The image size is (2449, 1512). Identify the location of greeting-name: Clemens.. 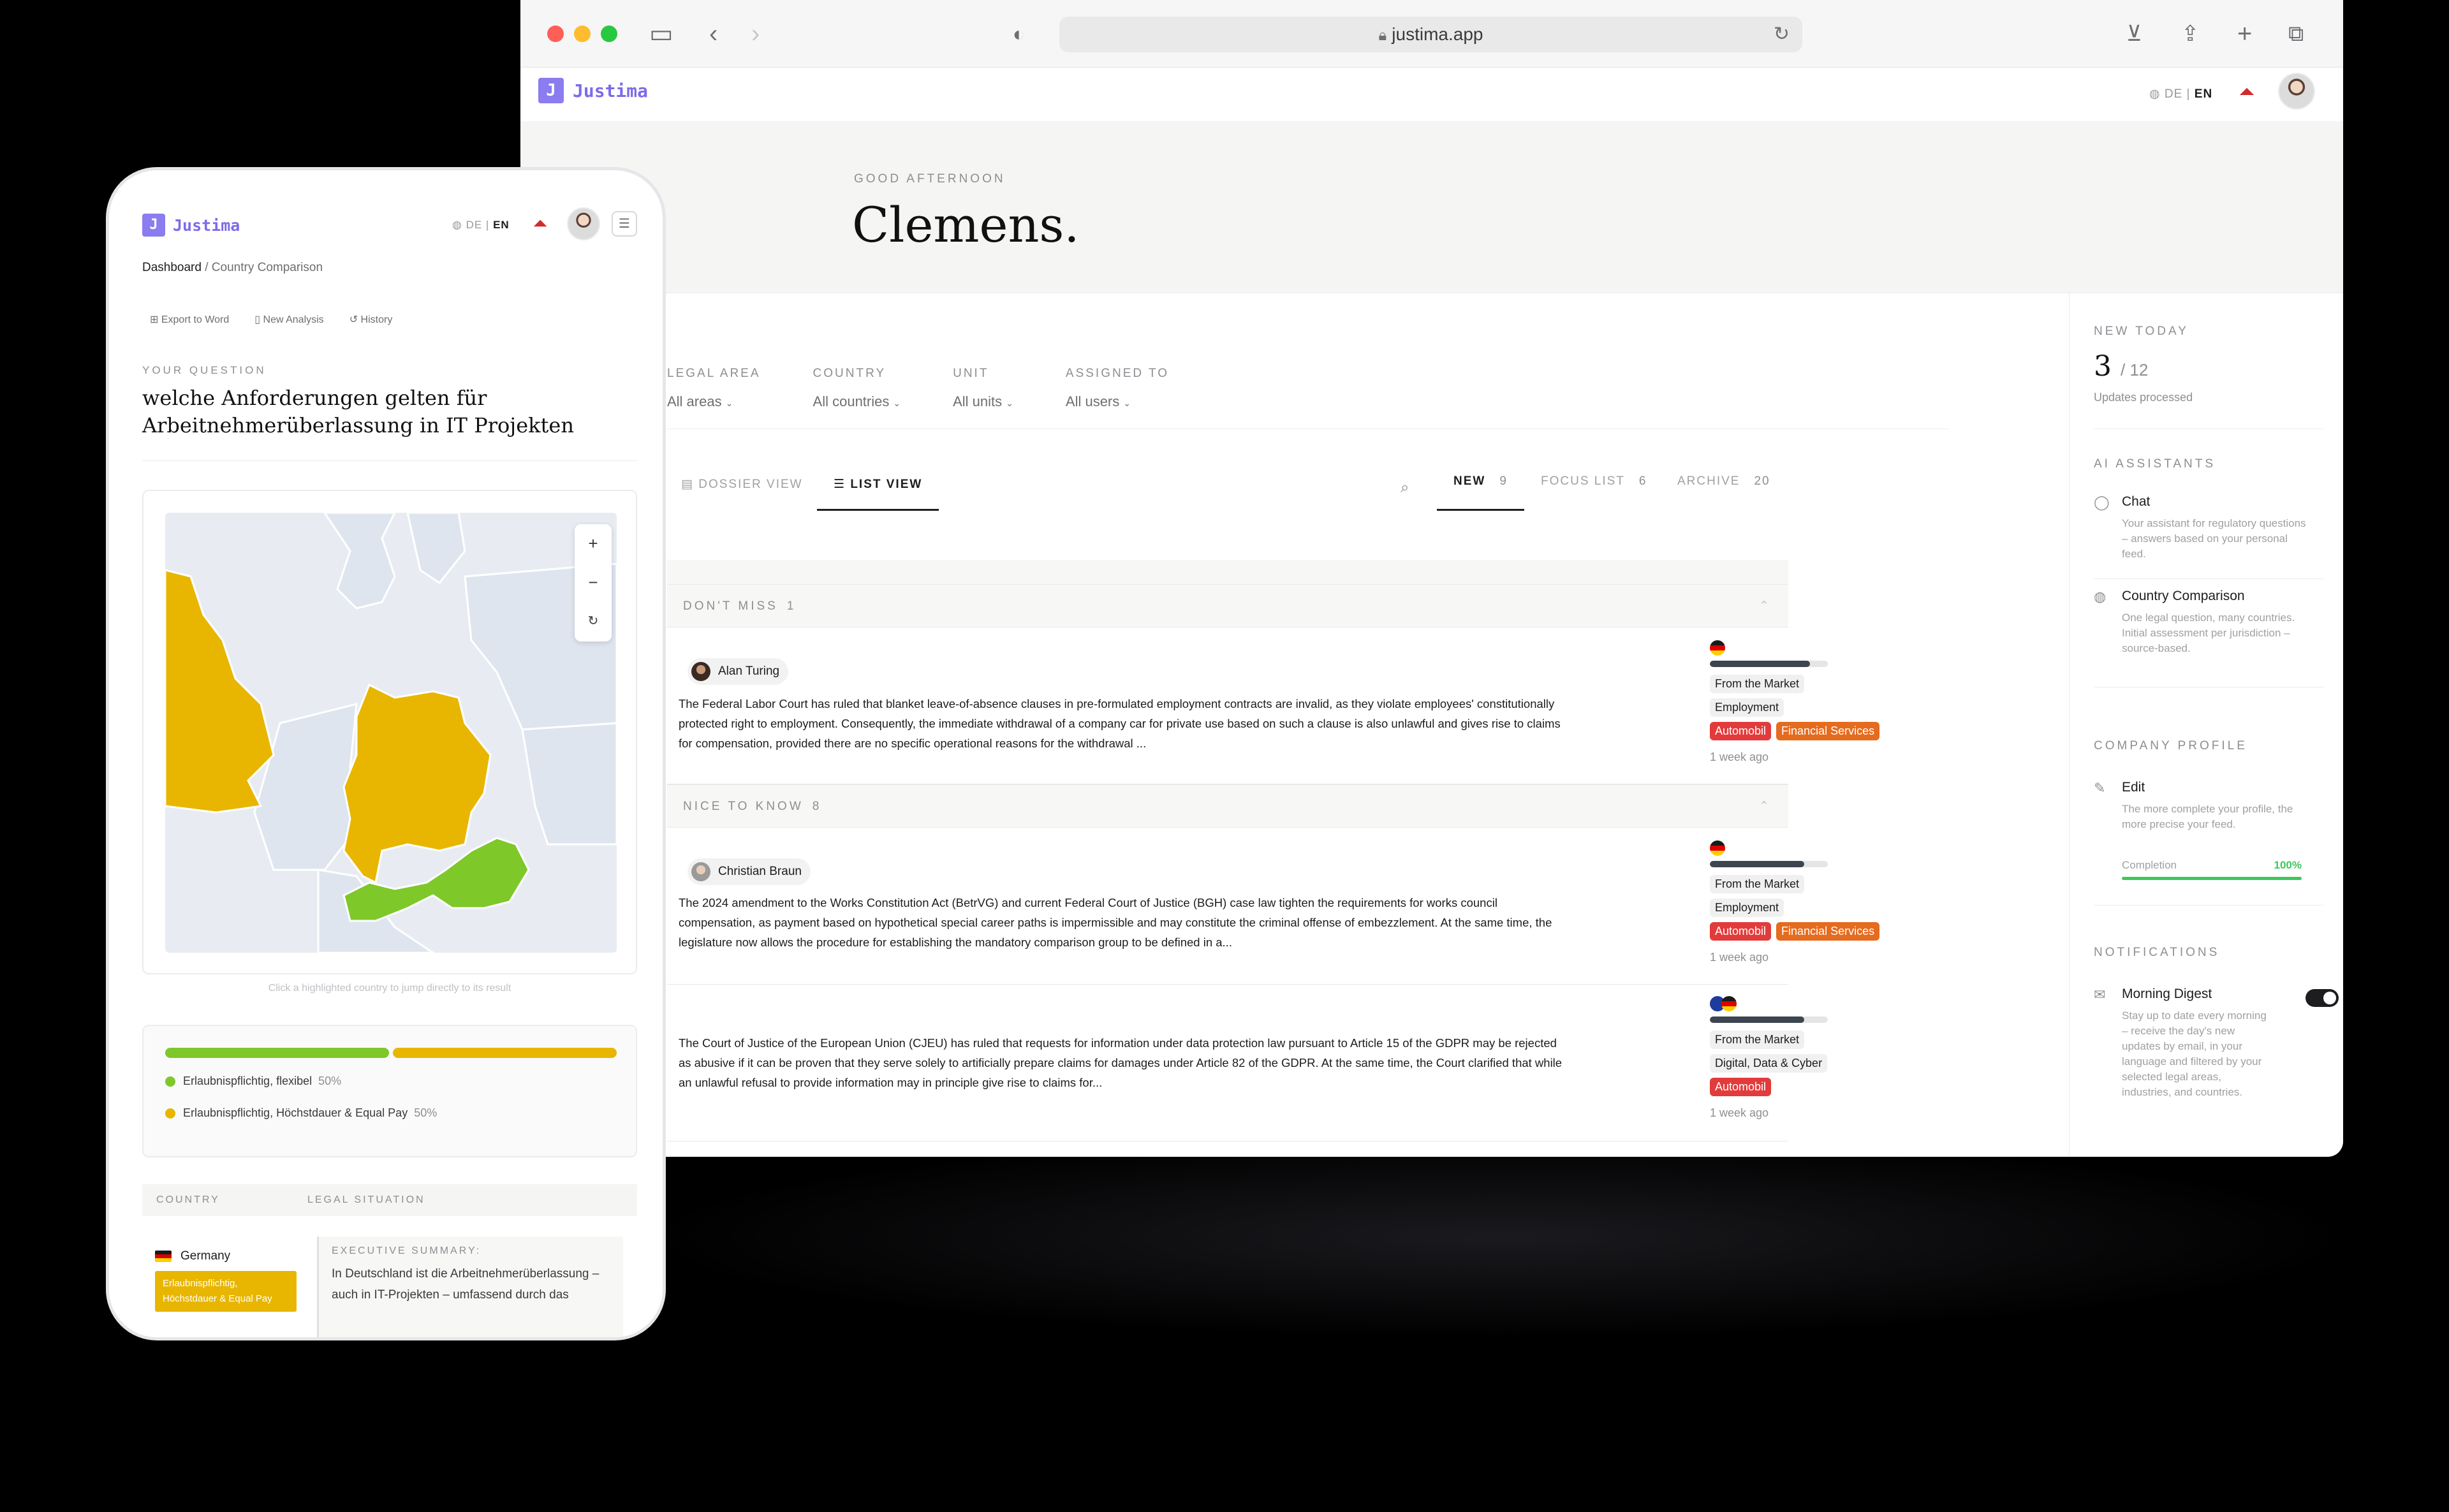
(966, 224).